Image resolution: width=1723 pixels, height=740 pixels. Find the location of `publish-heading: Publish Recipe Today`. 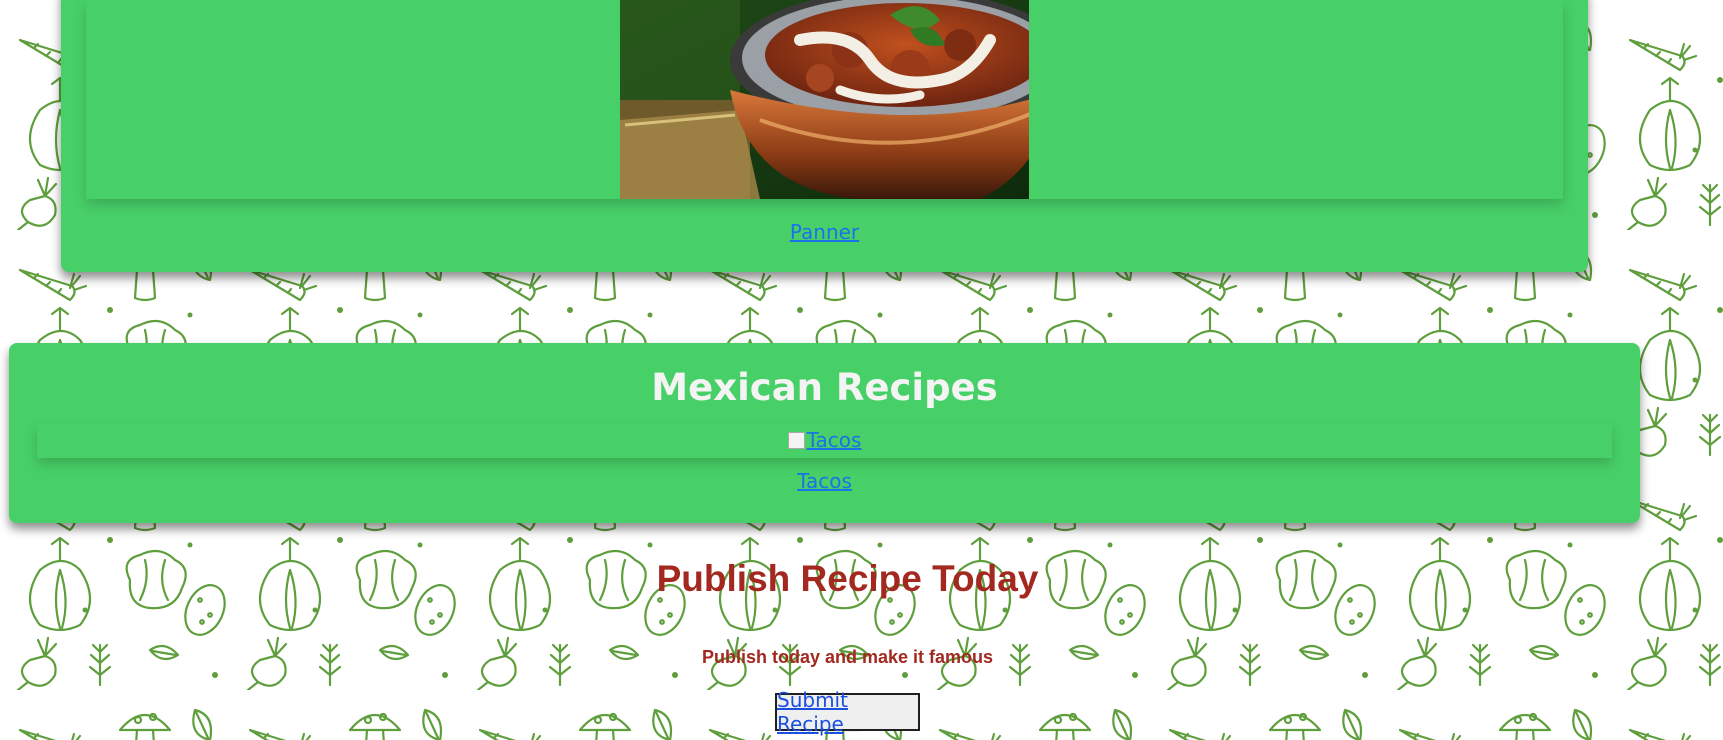

publish-heading: Publish Recipe Today is located at coordinates (847, 578).